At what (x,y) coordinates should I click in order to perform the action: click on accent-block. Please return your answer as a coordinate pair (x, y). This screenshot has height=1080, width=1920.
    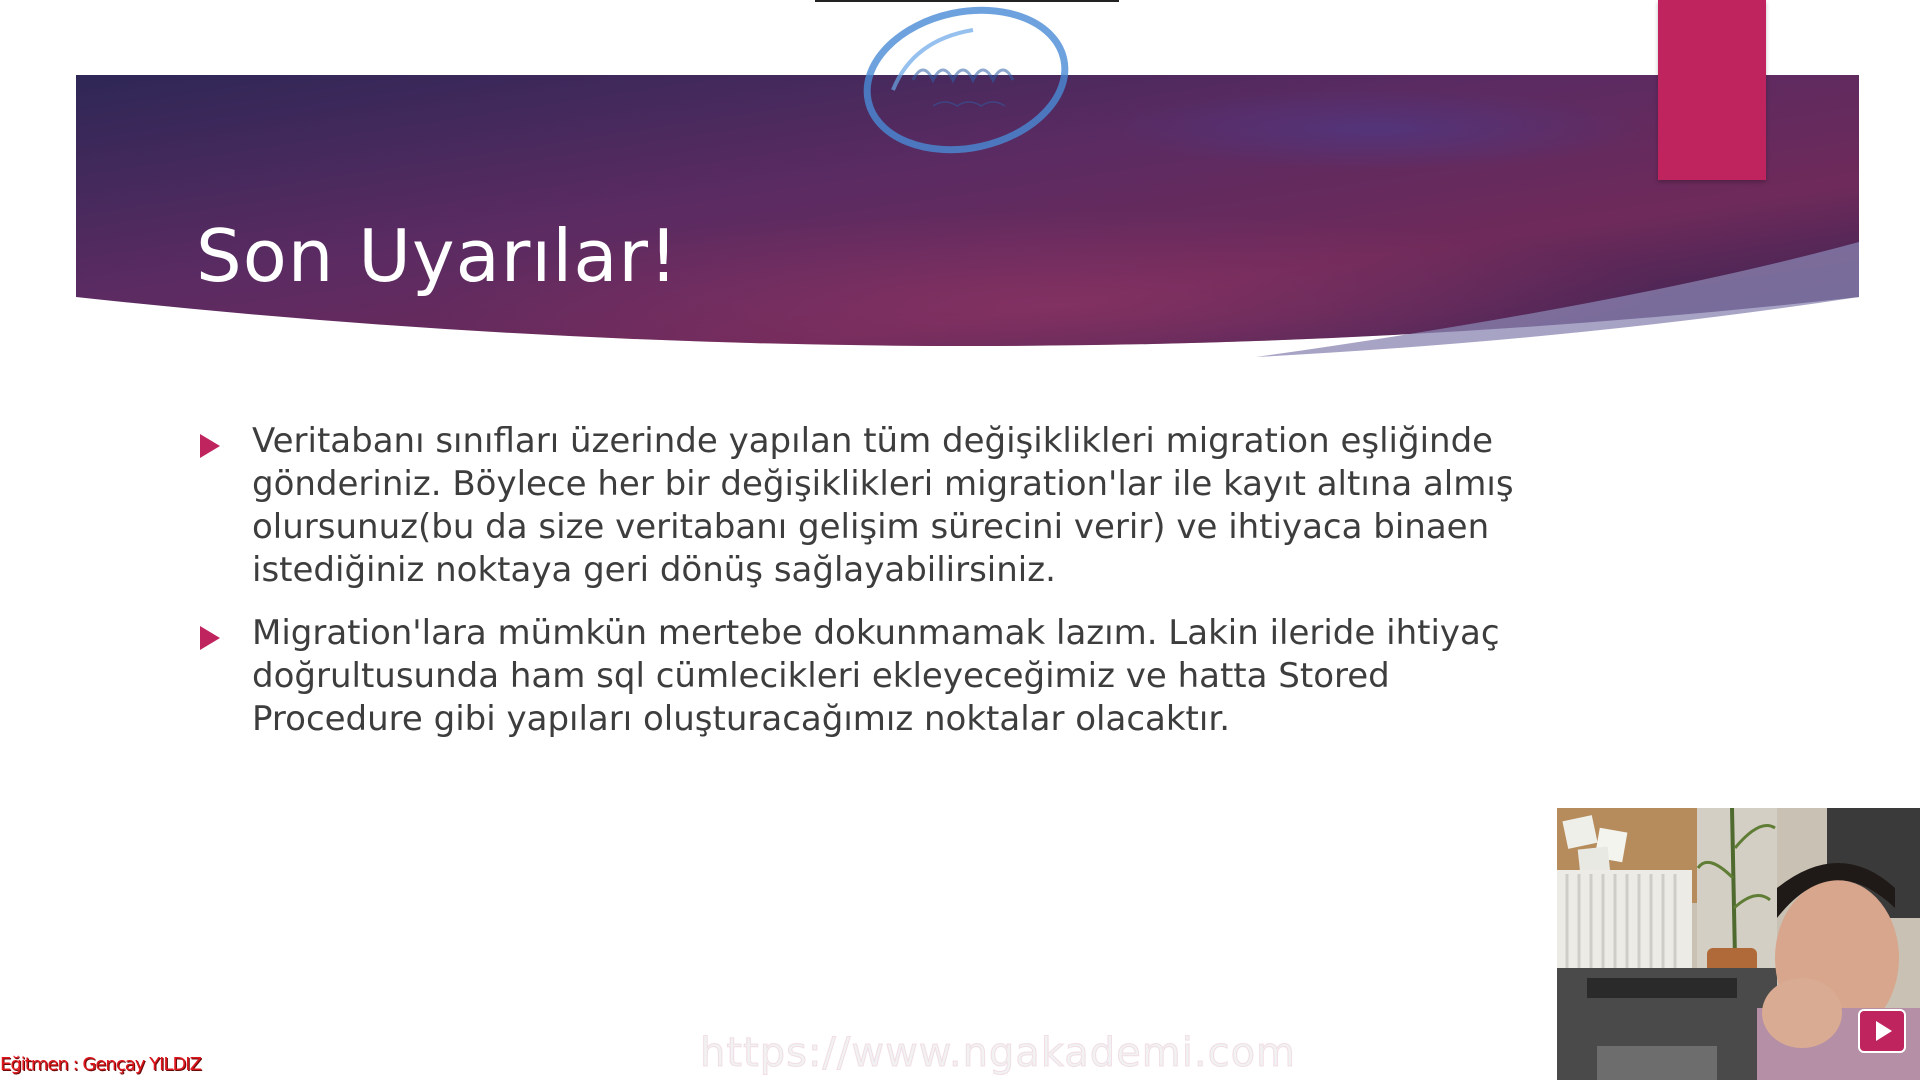
    Looking at the image, I should click on (1712, 90).